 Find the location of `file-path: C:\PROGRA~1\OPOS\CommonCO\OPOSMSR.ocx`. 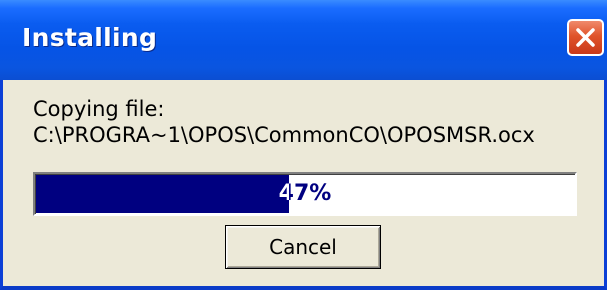

file-path: C:\PROGRA~1\OPOS\CommonCO\OPOSMSR.ocx is located at coordinates (284, 135).